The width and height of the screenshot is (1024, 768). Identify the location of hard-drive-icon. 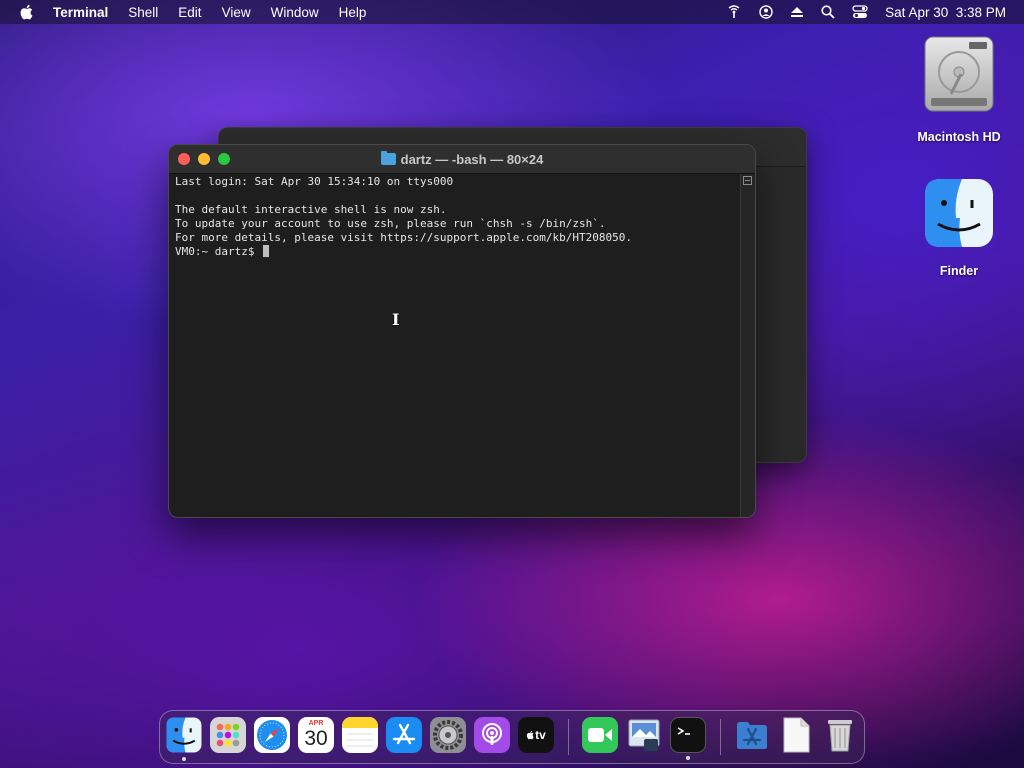
(959, 74).